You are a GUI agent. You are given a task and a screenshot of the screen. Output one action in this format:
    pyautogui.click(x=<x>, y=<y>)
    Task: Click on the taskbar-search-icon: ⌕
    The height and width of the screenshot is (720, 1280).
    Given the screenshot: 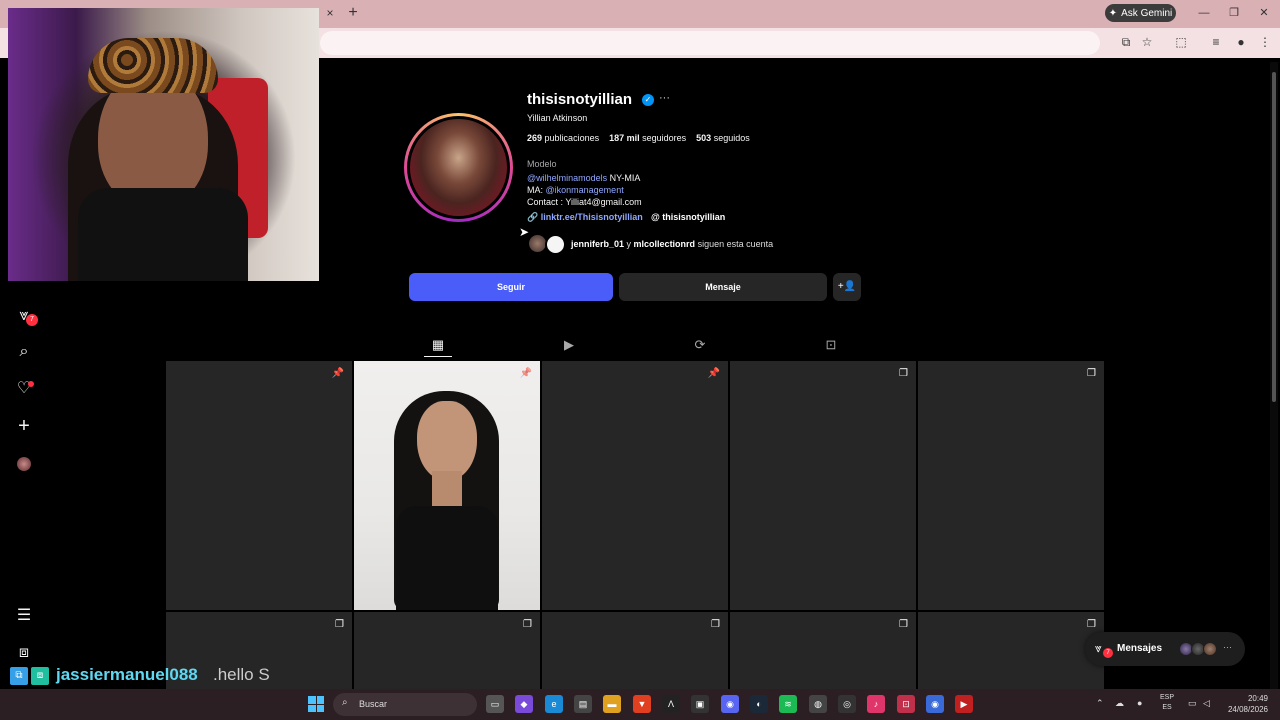 What is the action you would take?
    pyautogui.click(x=345, y=702)
    